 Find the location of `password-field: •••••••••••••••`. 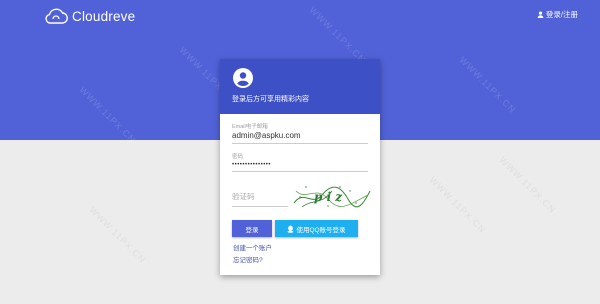

password-field: ••••••••••••••• is located at coordinates (300, 167).